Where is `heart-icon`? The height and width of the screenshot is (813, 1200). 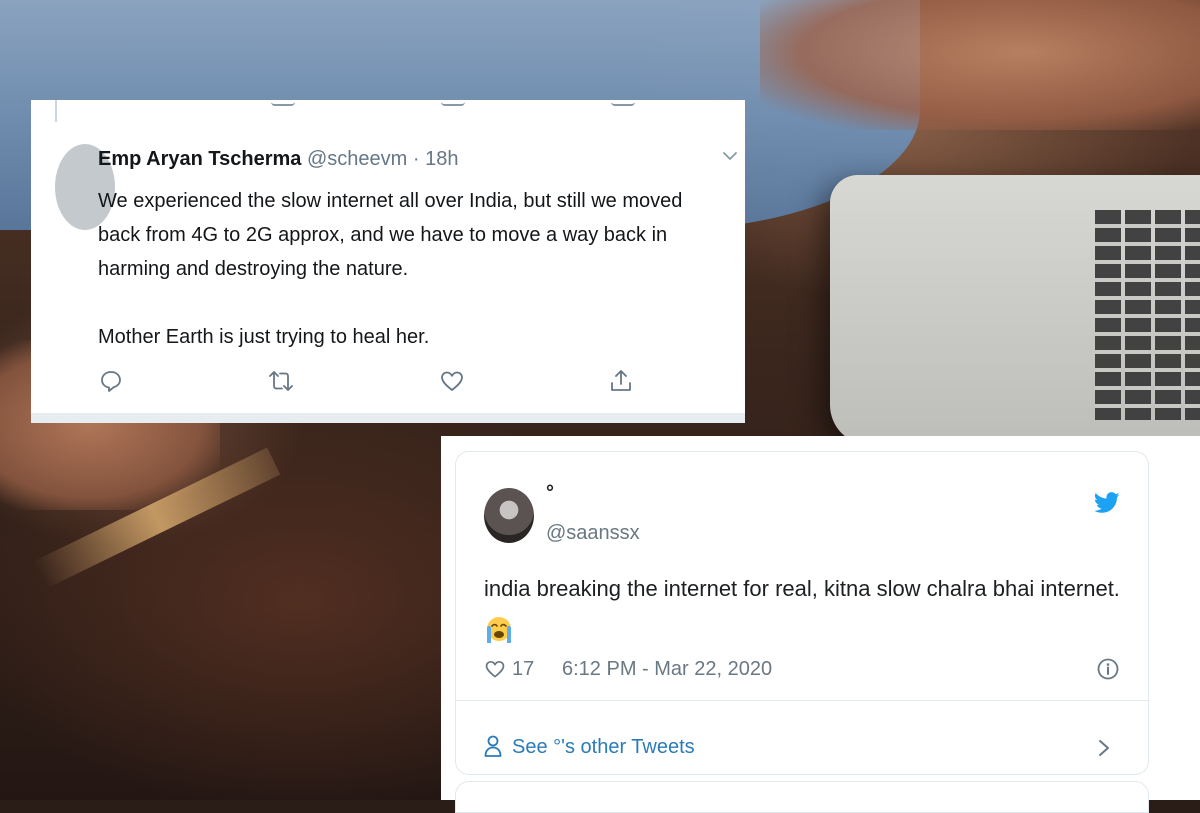
heart-icon is located at coordinates (495, 669).